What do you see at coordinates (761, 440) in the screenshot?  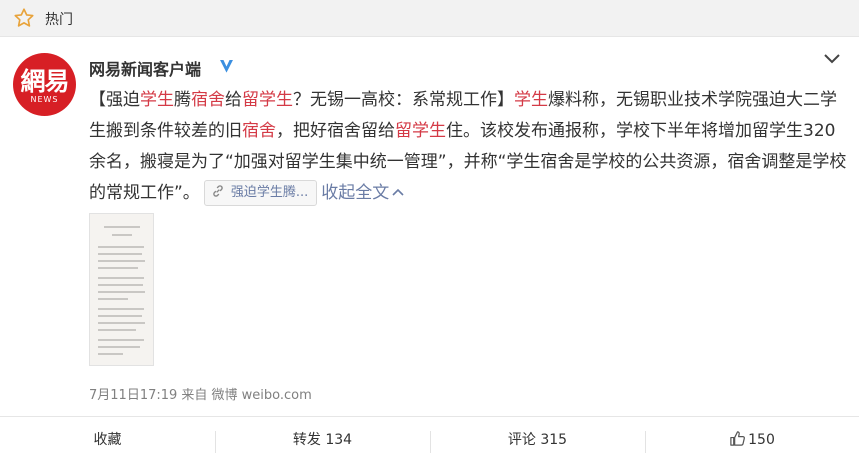 I see `like-count: 150` at bounding box center [761, 440].